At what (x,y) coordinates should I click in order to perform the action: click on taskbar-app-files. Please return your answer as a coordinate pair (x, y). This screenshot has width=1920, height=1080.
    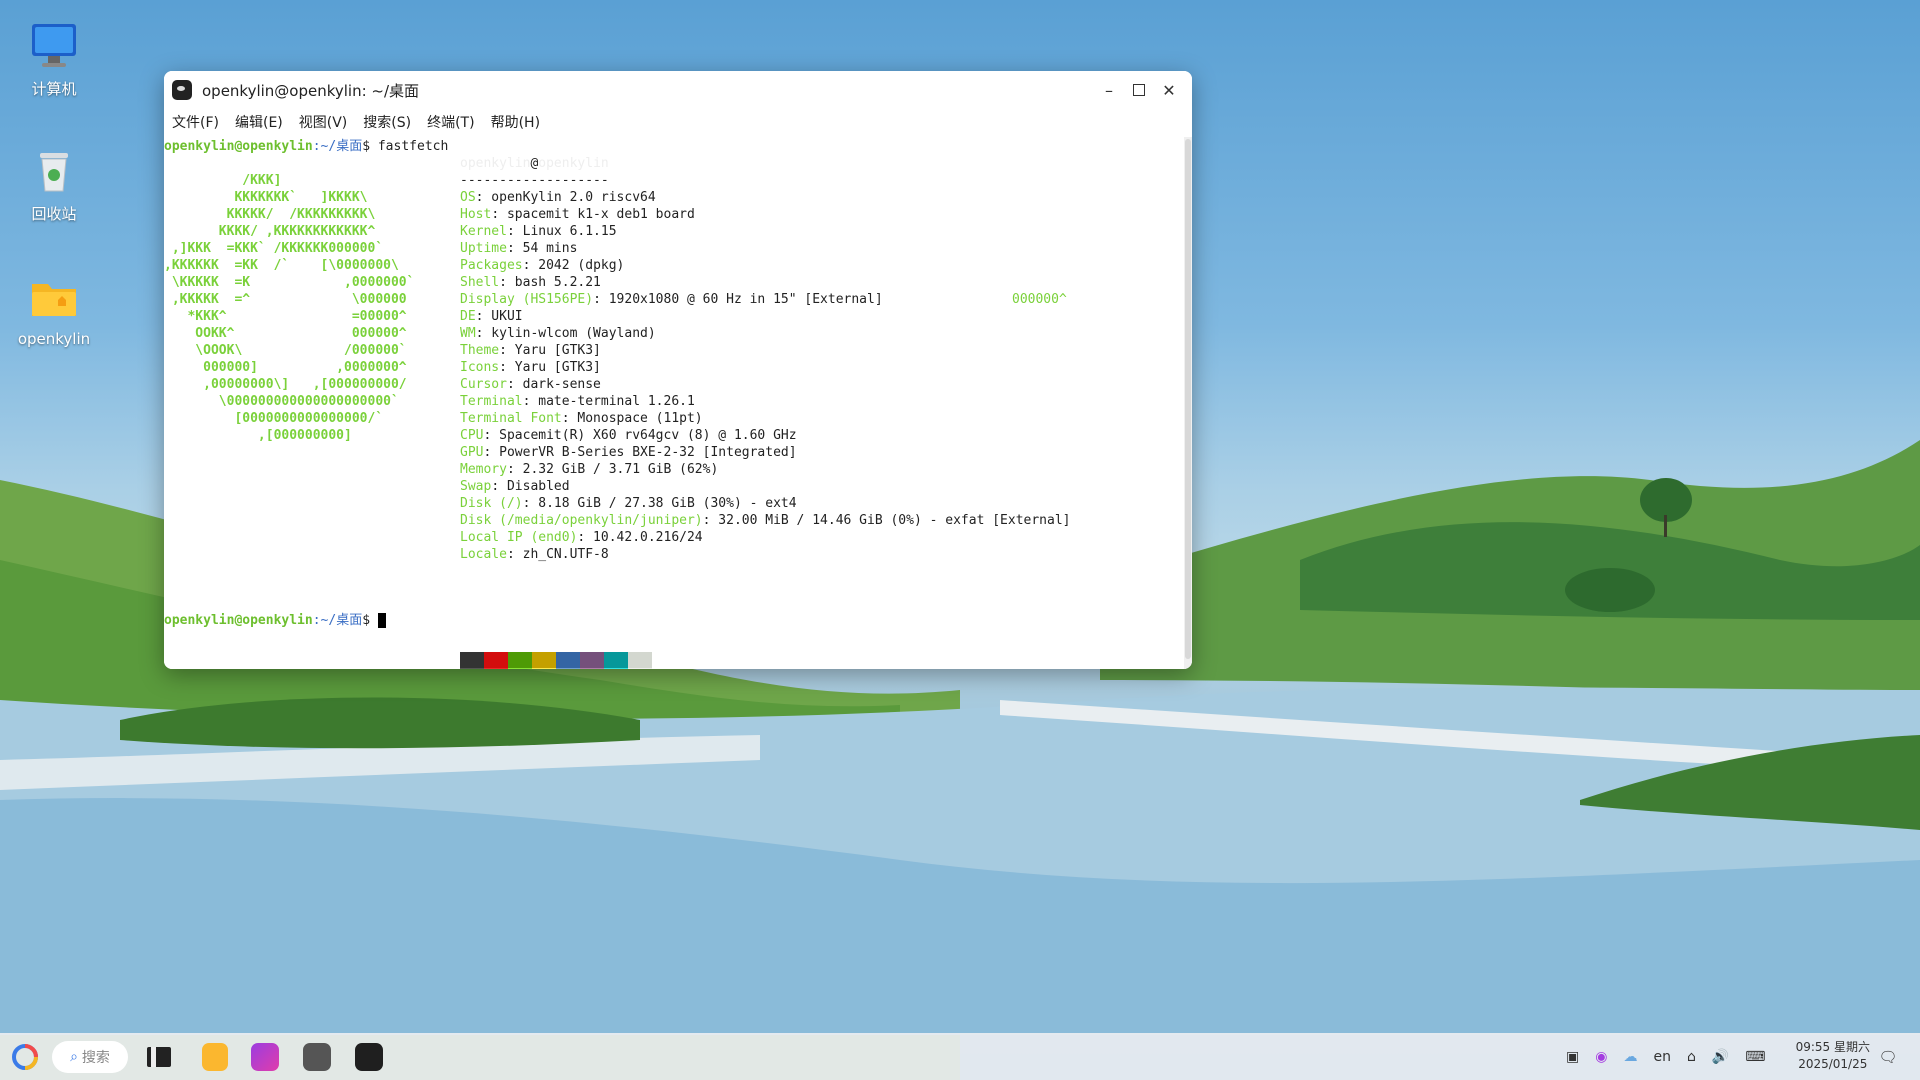
    Looking at the image, I should click on (215, 1057).